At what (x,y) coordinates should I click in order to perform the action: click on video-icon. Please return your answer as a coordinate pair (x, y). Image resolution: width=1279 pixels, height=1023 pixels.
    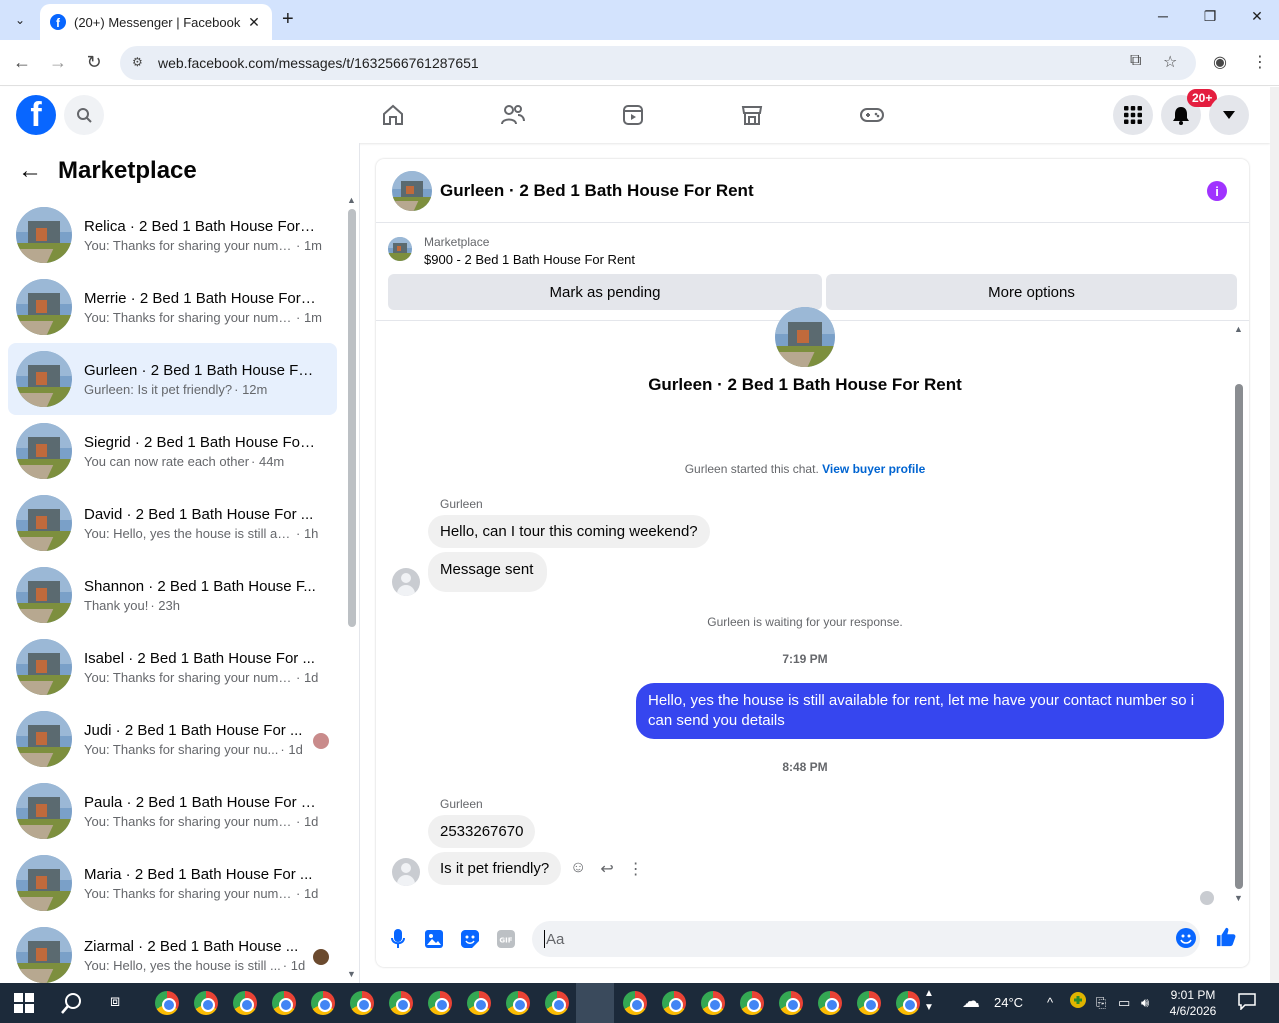
    Looking at the image, I should click on (633, 115).